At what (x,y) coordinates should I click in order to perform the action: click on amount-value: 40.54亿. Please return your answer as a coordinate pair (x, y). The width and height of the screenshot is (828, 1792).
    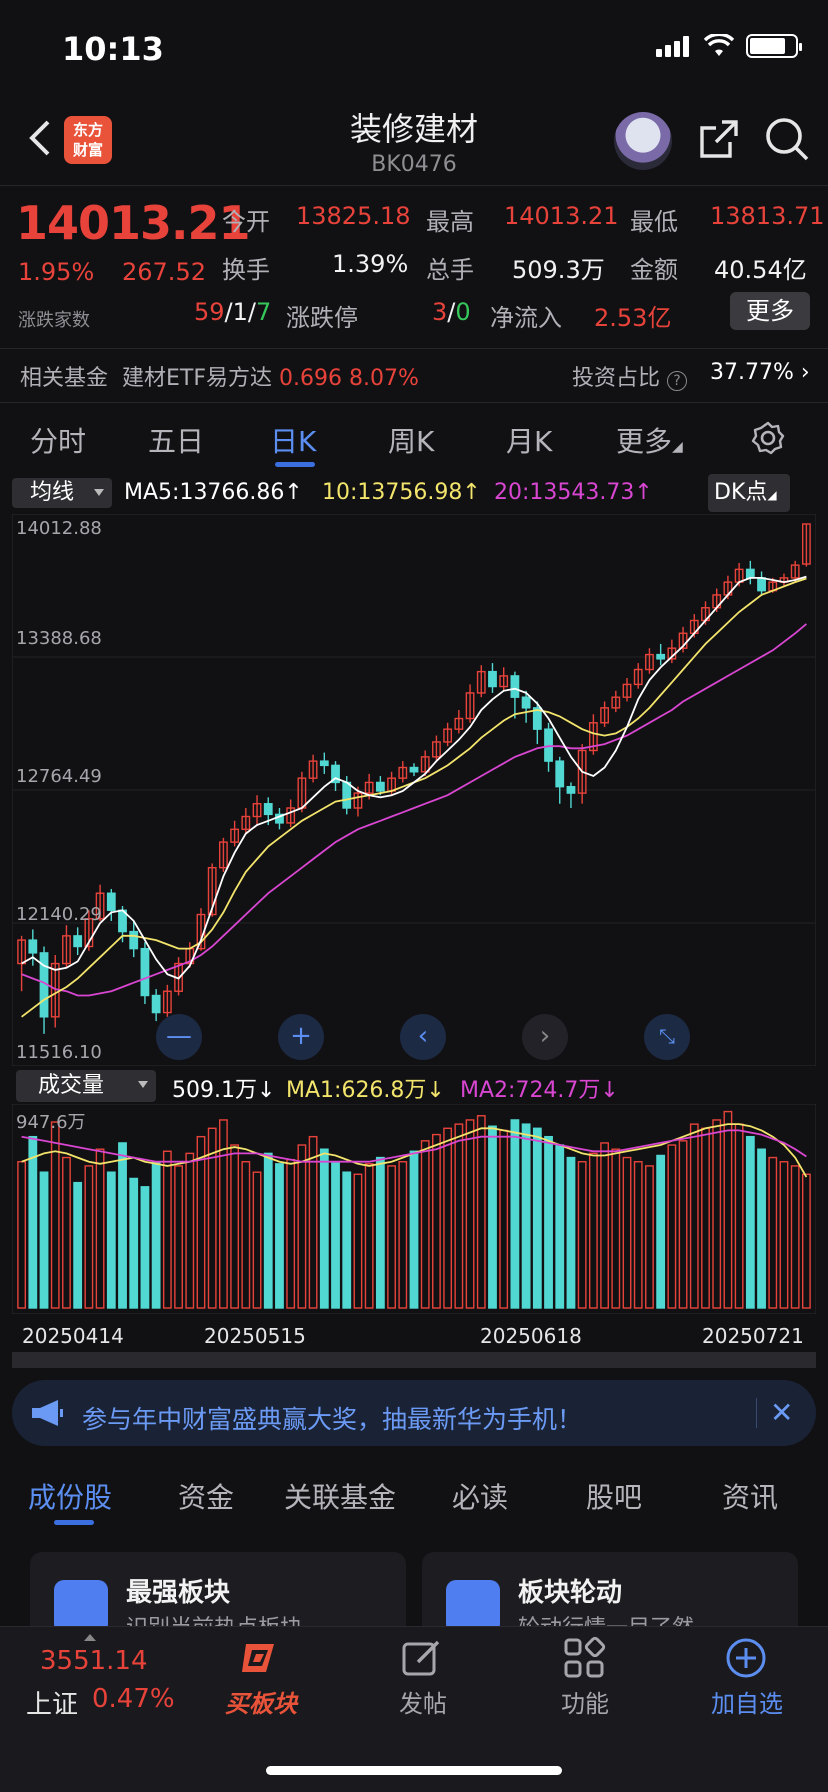
    Looking at the image, I should click on (760, 270).